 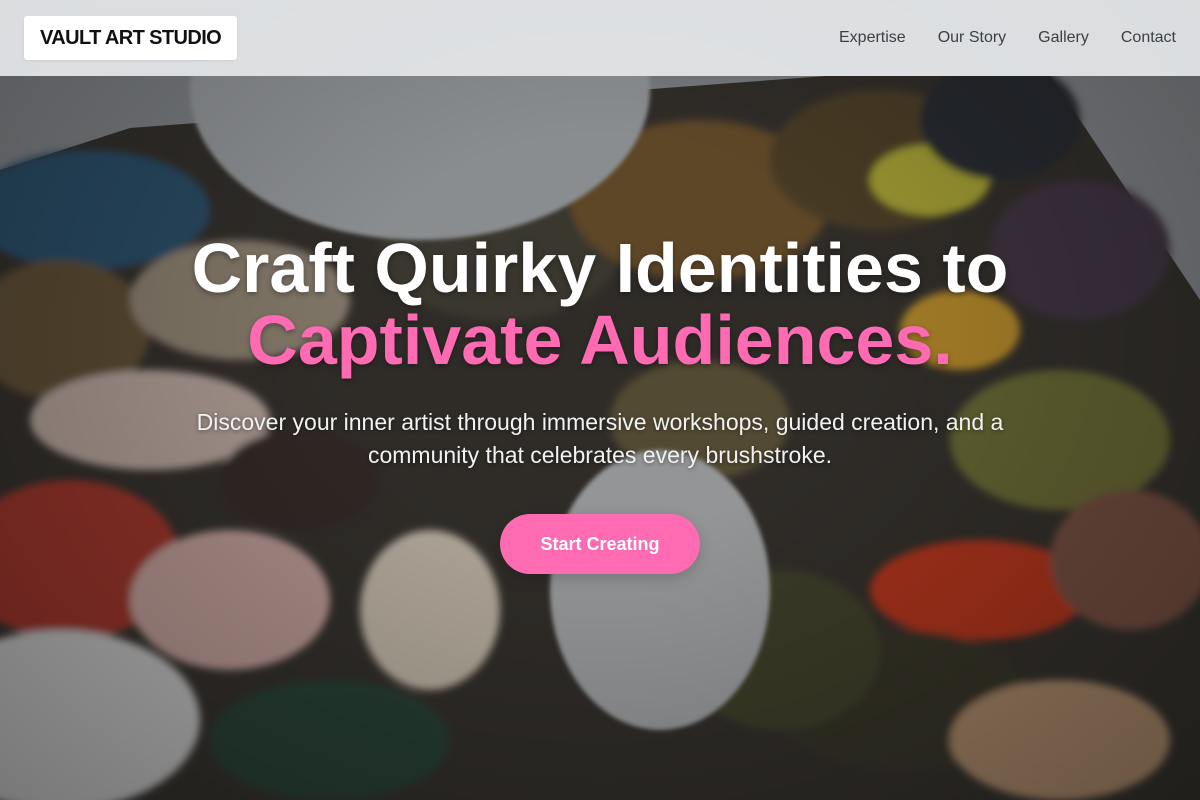 What do you see at coordinates (1007, 38) in the screenshot?
I see `main-nav: Expertise Our Story Gallery Contact` at bounding box center [1007, 38].